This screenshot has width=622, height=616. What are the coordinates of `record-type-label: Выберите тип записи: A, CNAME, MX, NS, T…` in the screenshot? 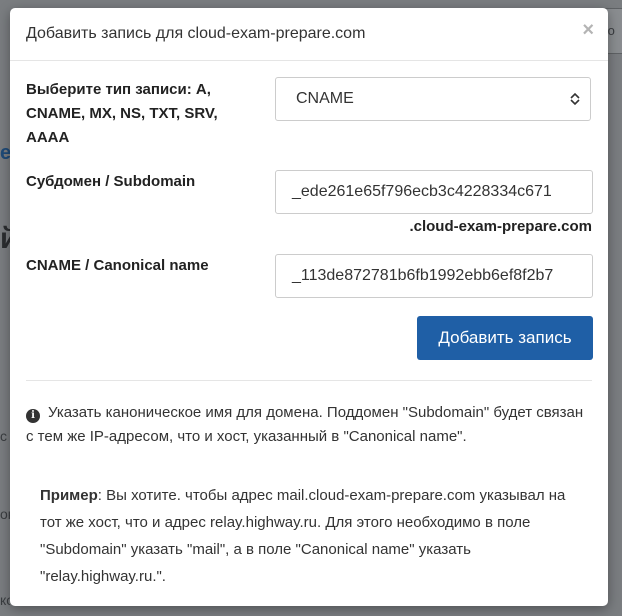 It's located at (122, 113).